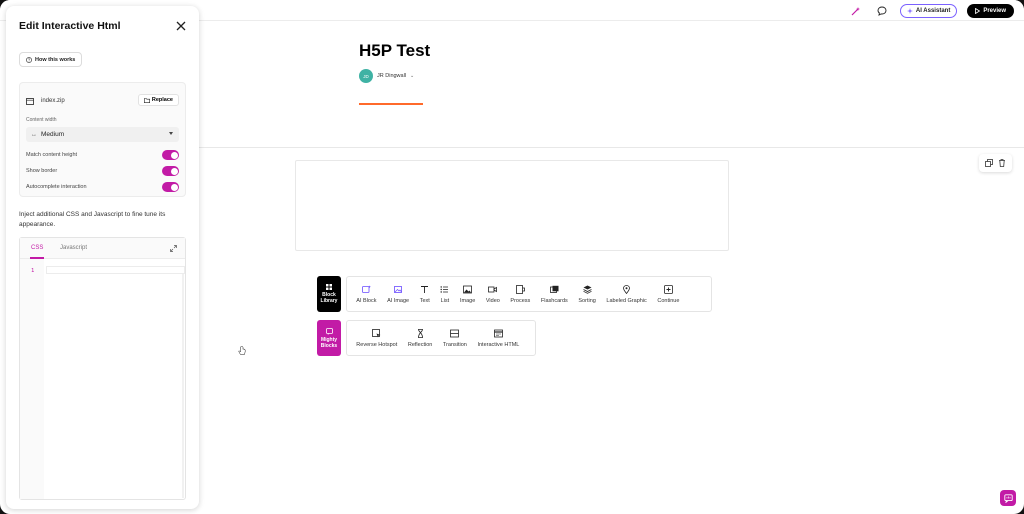  Describe the element at coordinates (668, 300) in the screenshot. I see `tool-label: Continue` at that location.